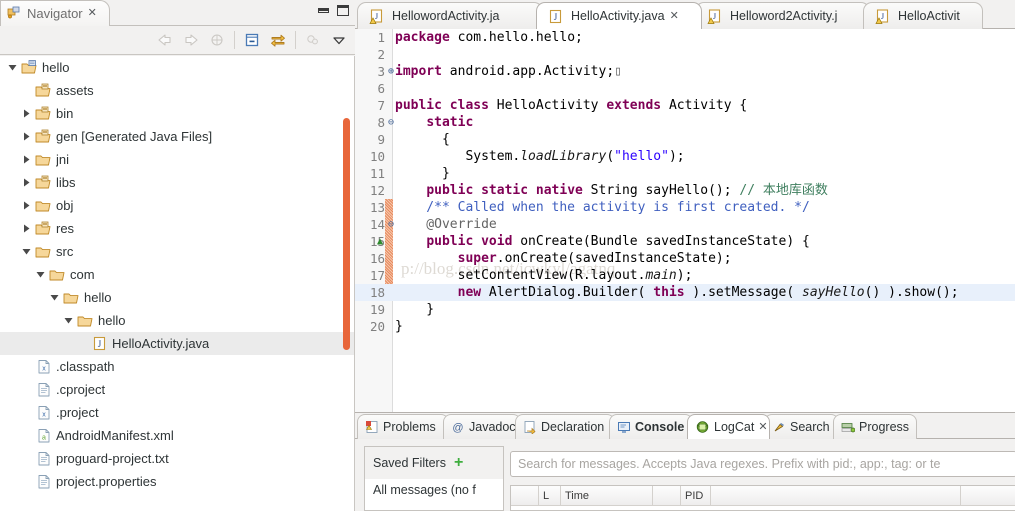 Image resolution: width=1015 pixels, height=511 pixels. I want to click on bottom-tab-problems: Problems, so click(403, 426).